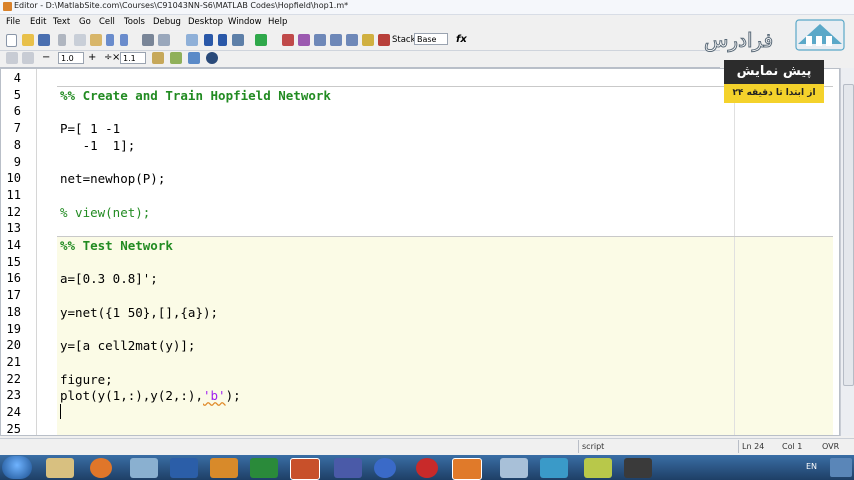 This screenshot has height=480, width=854. I want to click on back-icon, so click(208, 40).